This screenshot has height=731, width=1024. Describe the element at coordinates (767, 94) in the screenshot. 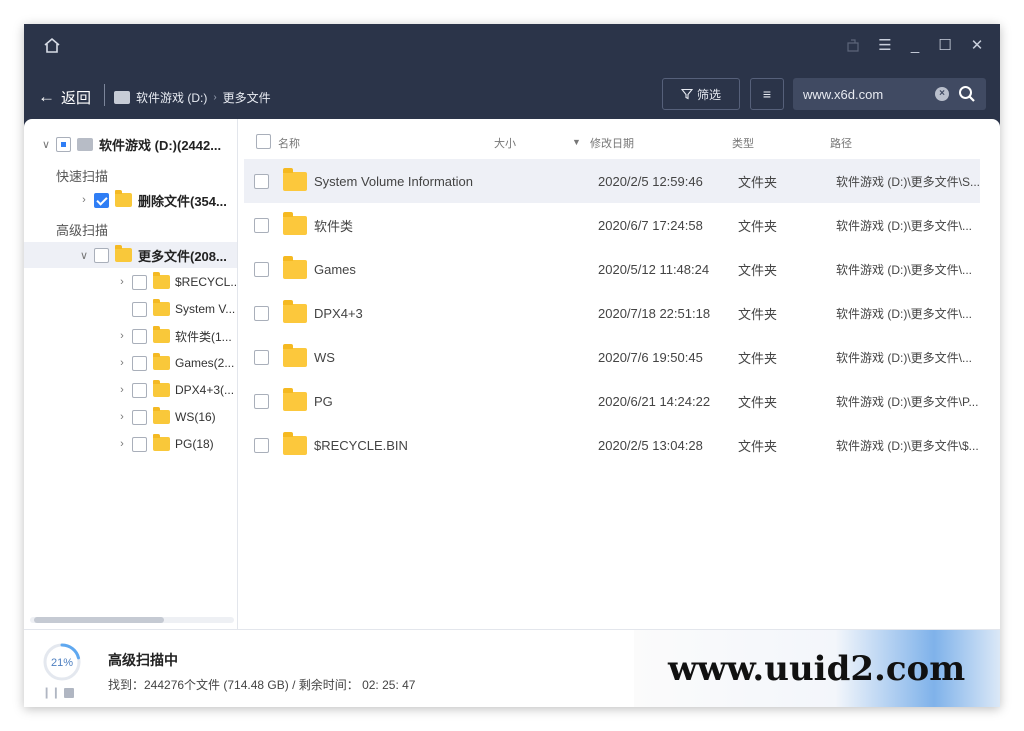

I see `view-menu-button: ≡` at that location.